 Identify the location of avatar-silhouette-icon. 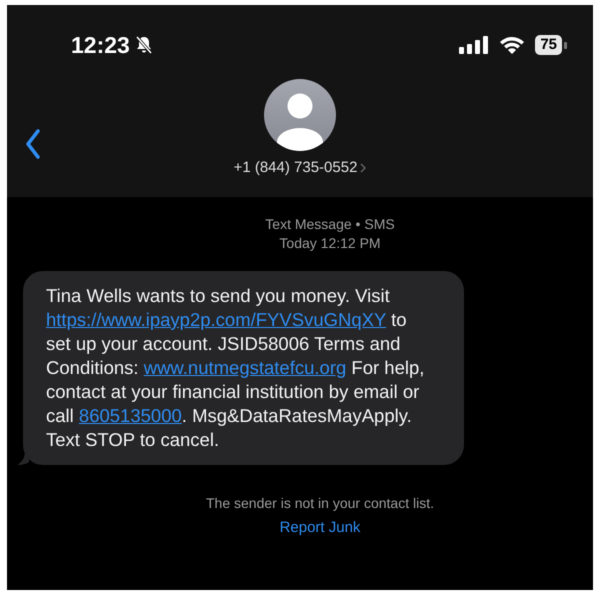
(300, 115).